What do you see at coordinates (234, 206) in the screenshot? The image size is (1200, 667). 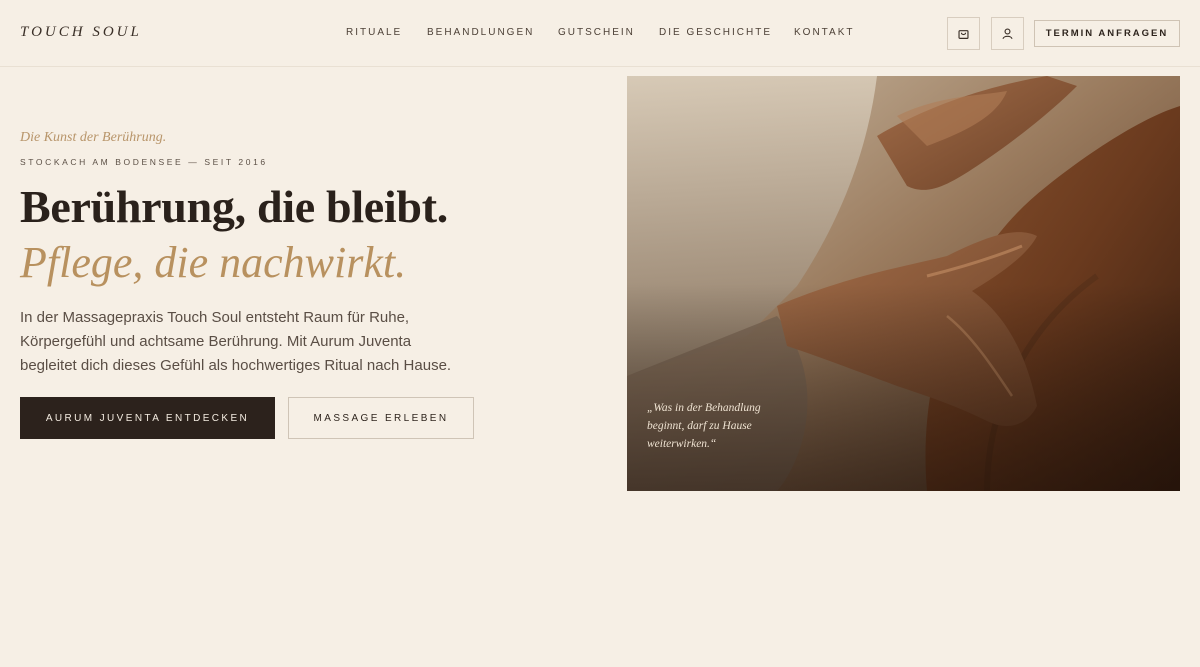 I see `hero-headline: Berührung, die bleibt.` at bounding box center [234, 206].